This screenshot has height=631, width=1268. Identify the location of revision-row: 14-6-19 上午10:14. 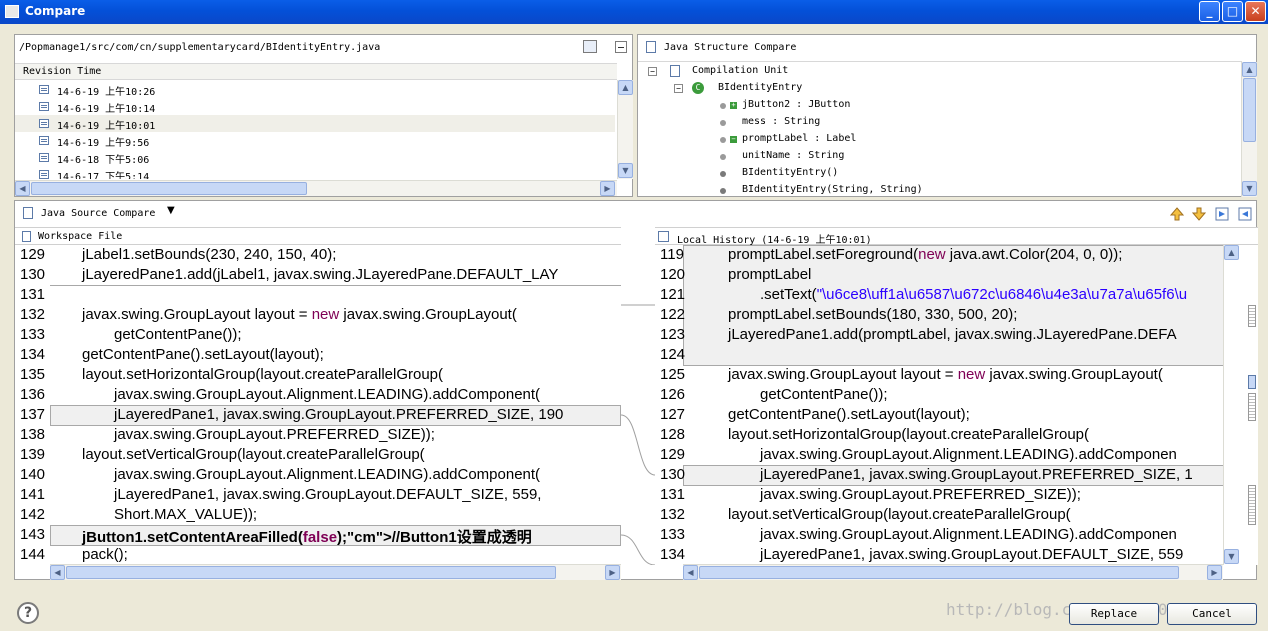
(315, 106).